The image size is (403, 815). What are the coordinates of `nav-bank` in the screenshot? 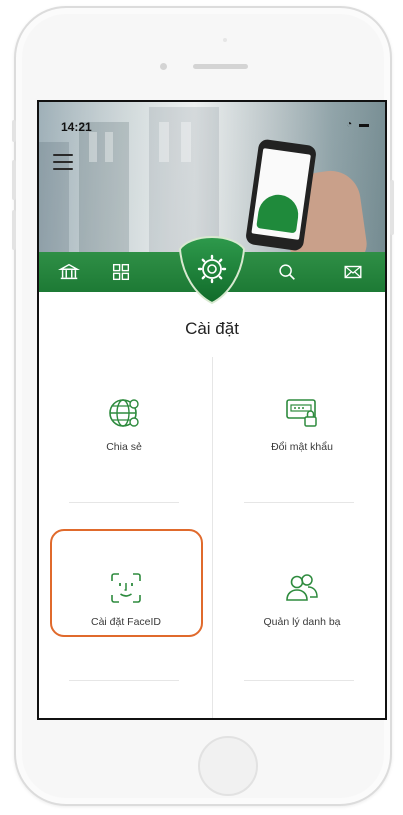 It's located at (69, 272).